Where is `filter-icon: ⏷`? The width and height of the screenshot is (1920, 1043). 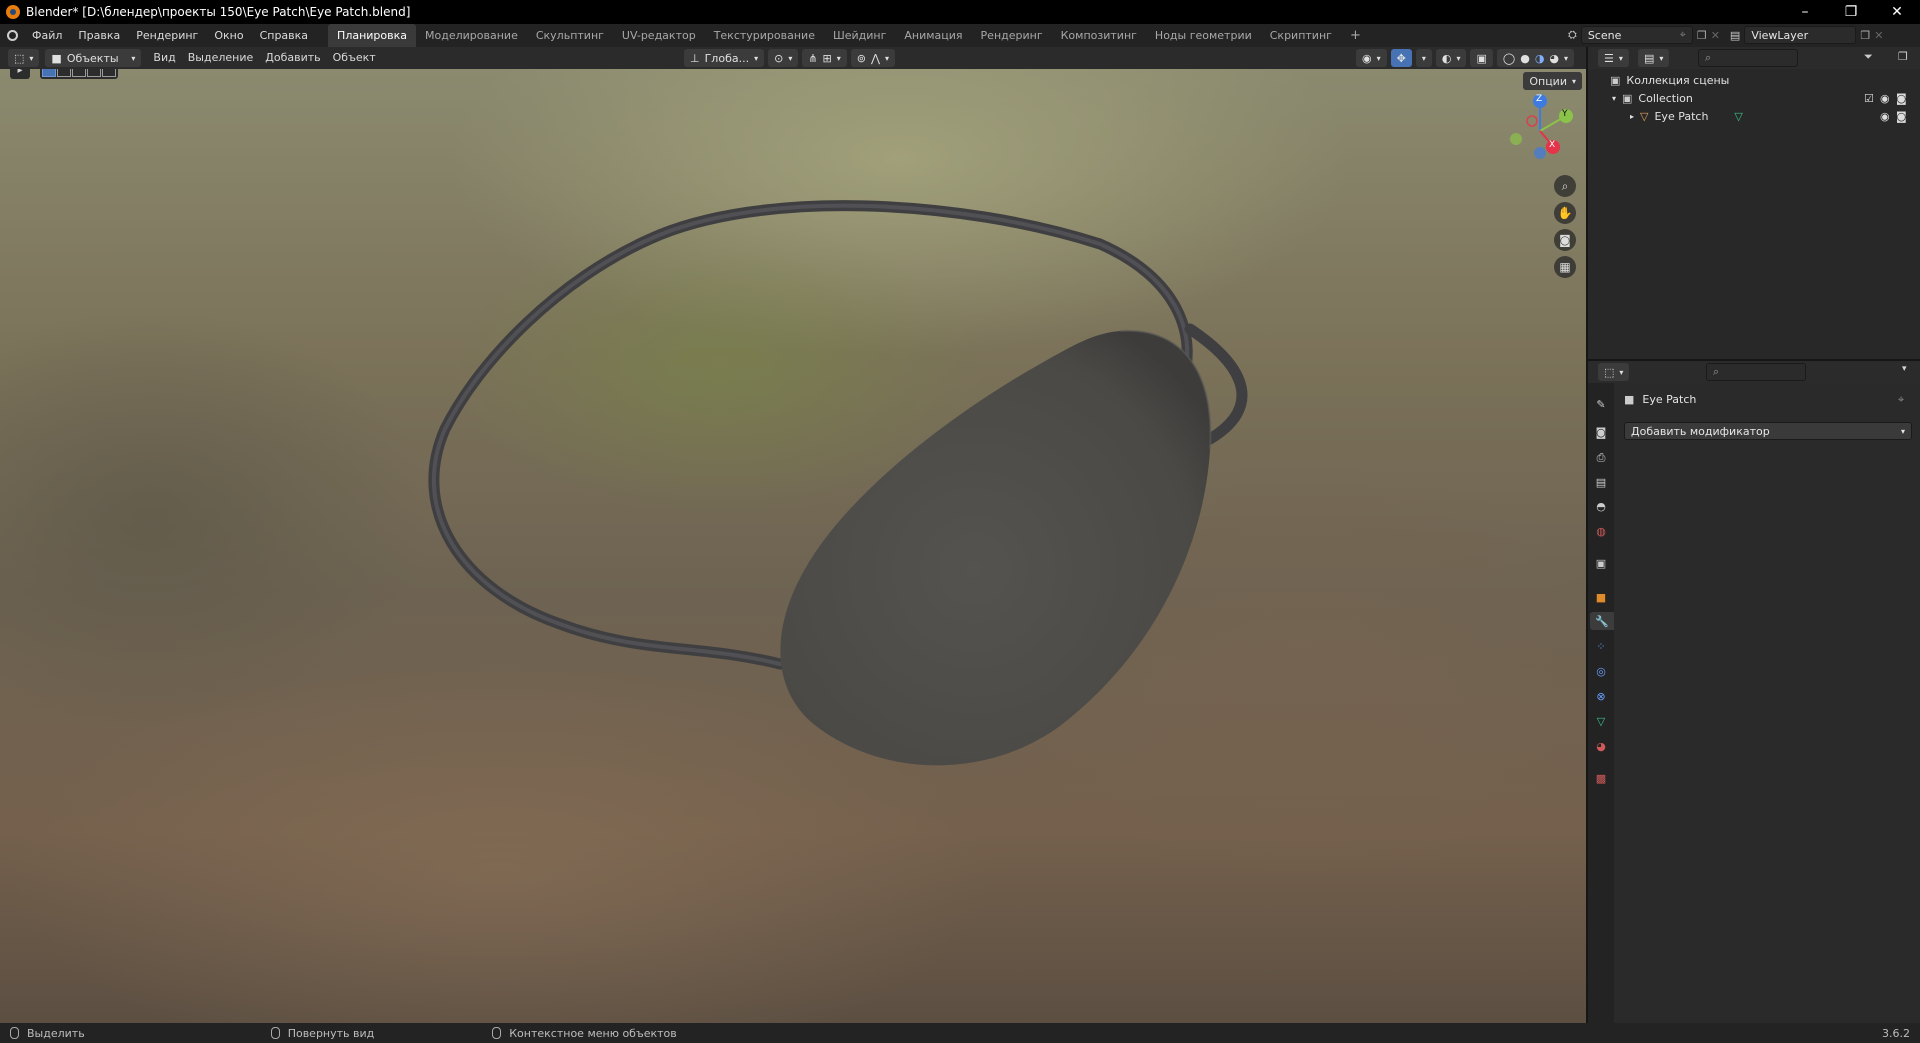
filter-icon: ⏷ is located at coordinates (1868, 57).